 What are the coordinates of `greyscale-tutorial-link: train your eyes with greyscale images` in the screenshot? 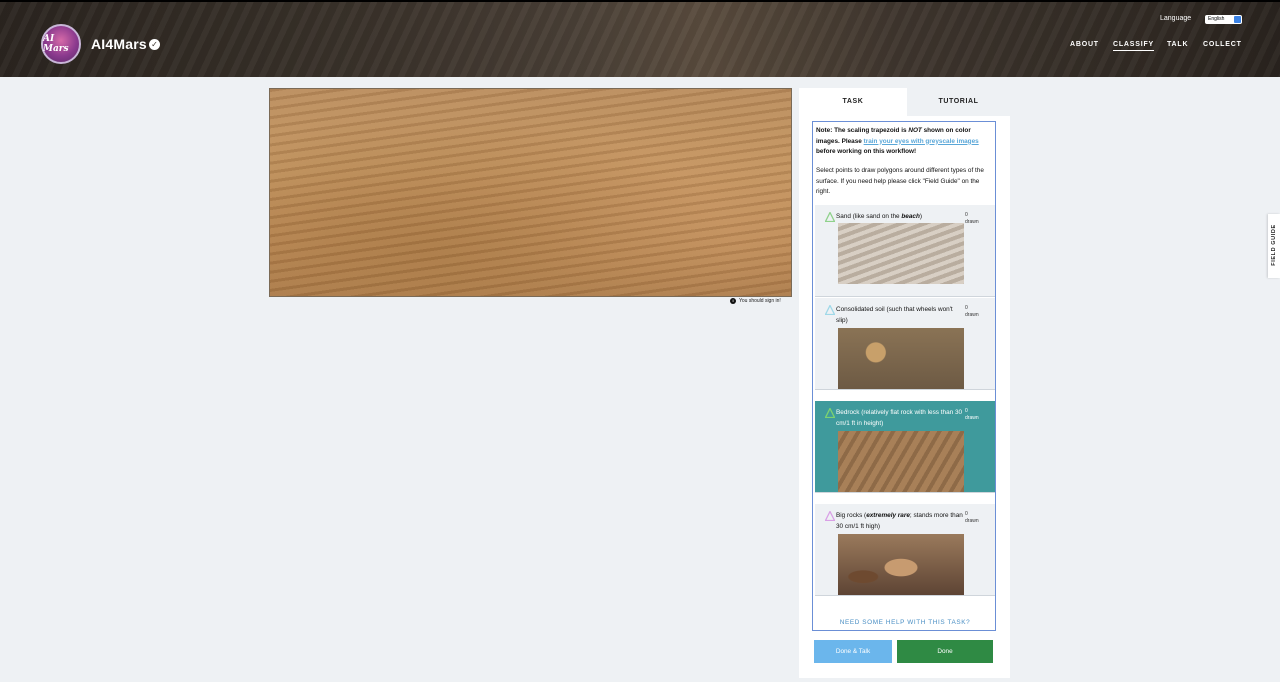 It's located at (921, 141).